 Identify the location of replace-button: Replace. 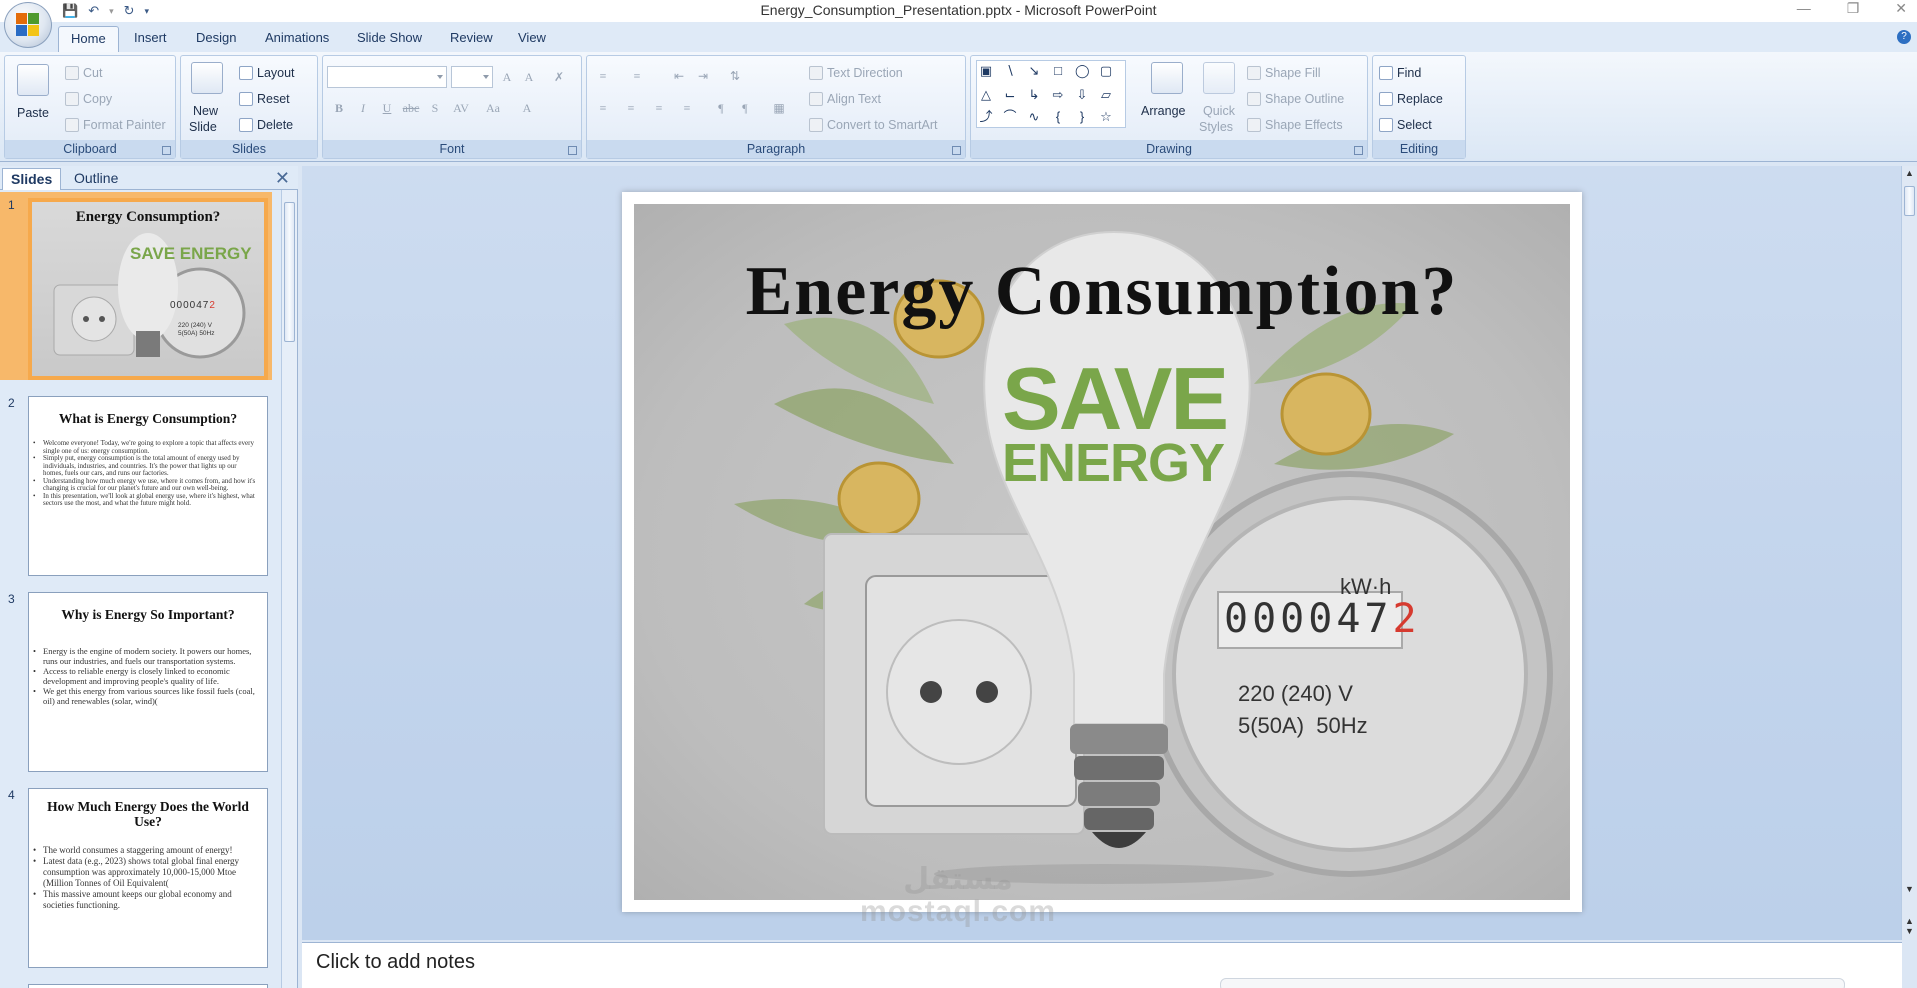
(1411, 99).